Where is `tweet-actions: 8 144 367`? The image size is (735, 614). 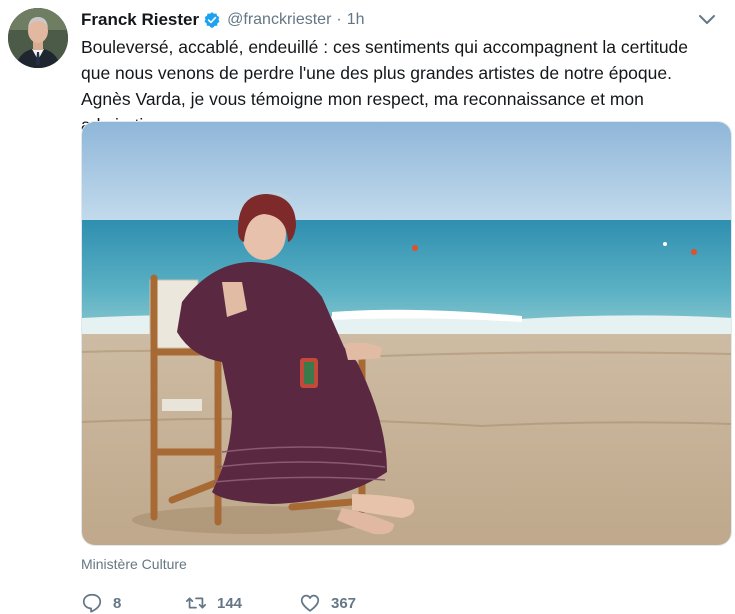
tweet-actions: 8 144 367 is located at coordinates (240, 603).